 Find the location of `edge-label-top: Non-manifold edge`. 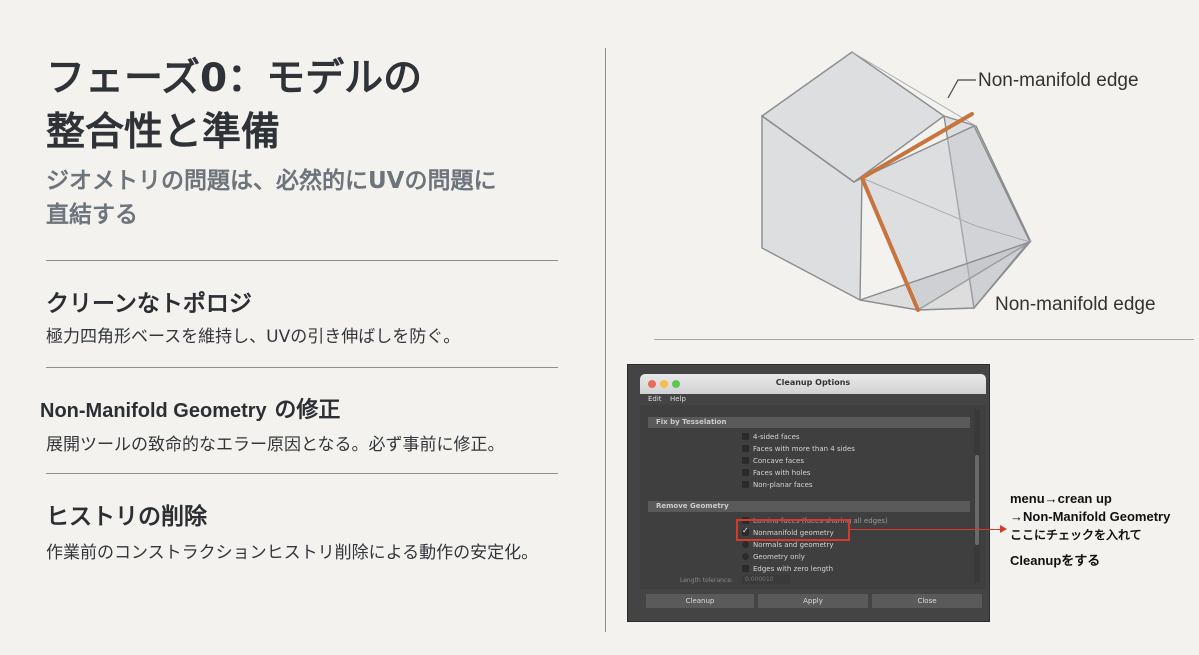

edge-label-top: Non-manifold edge is located at coordinates (1058, 80).